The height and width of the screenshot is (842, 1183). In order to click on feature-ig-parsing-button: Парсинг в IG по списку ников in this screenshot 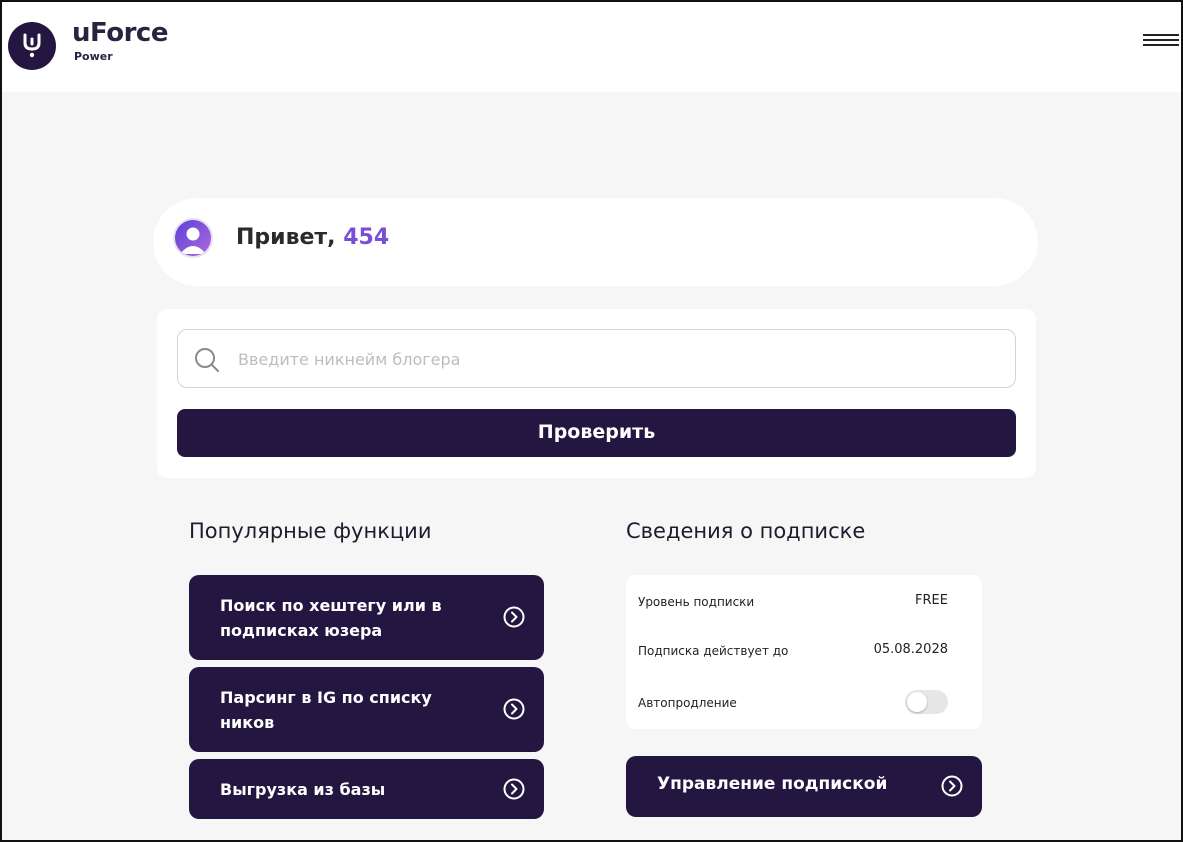, I will do `click(366, 709)`.